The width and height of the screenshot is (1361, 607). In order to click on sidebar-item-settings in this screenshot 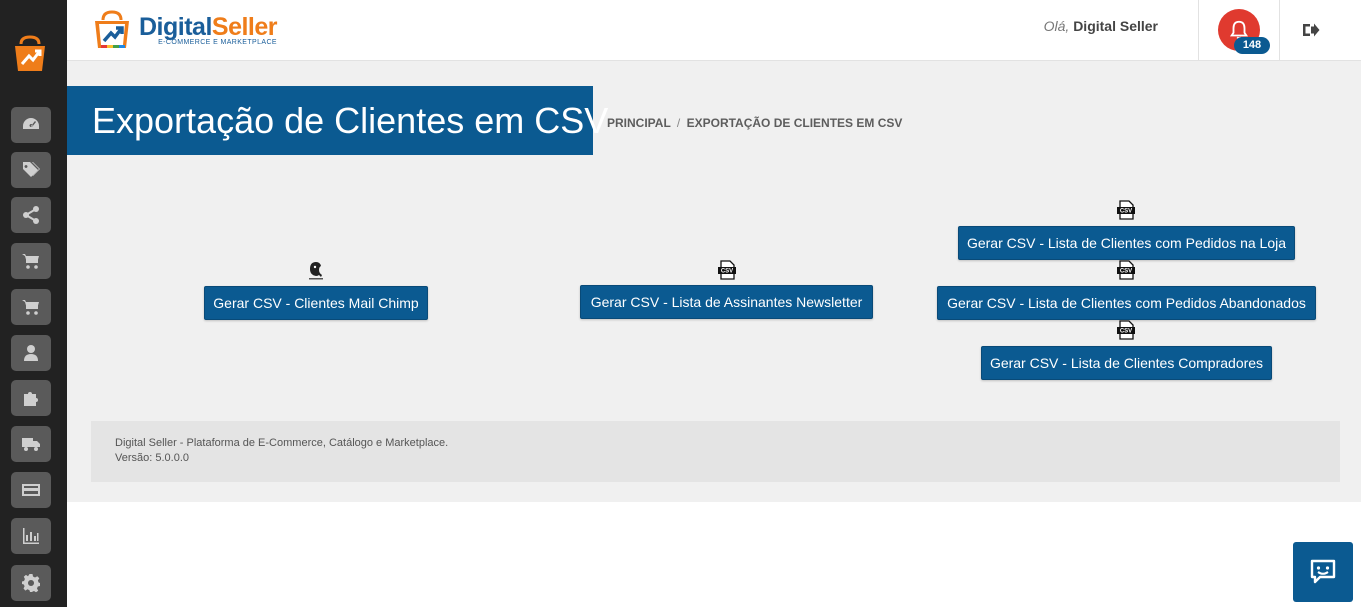, I will do `click(31, 583)`.